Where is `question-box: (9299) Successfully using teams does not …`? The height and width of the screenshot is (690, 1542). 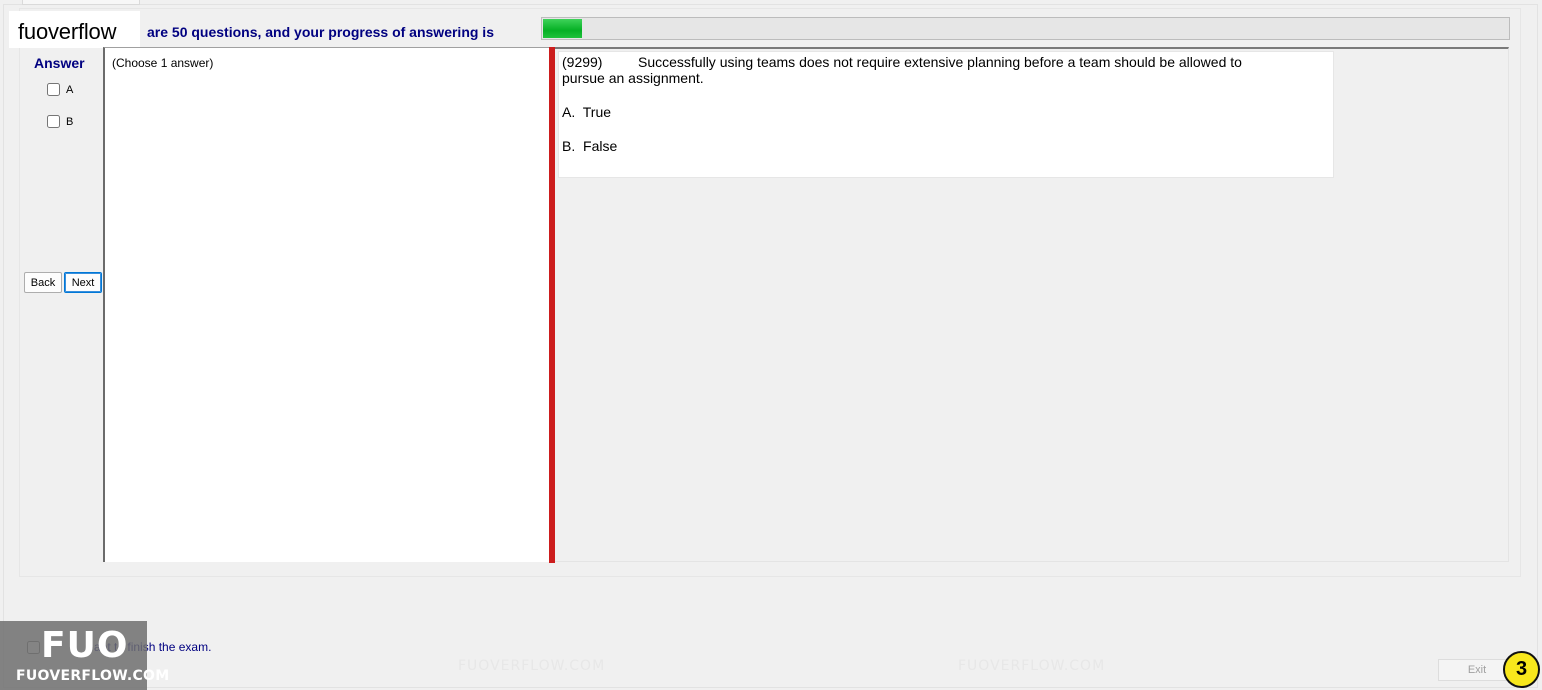
question-box: (9299) Successfully using teams does not … is located at coordinates (946, 114).